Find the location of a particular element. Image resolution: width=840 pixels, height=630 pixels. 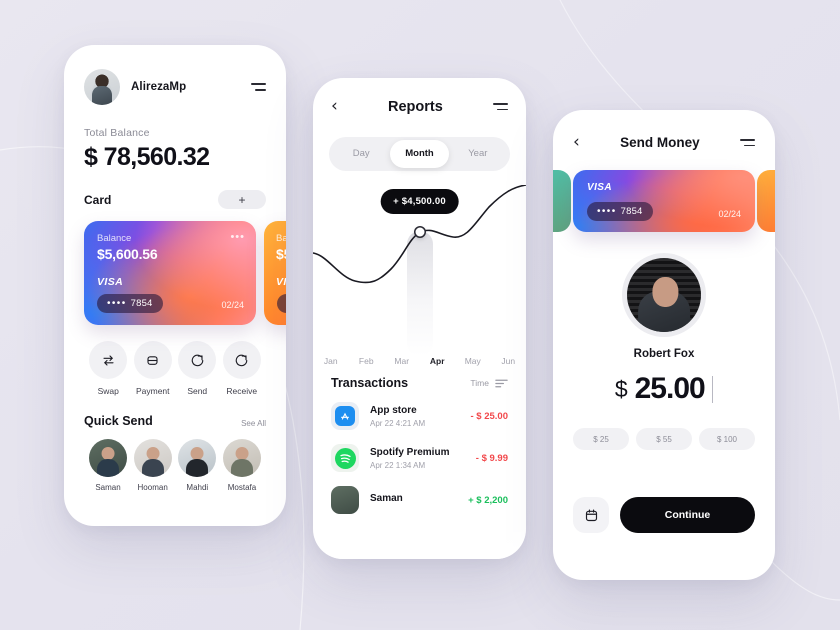

segment-day: Day is located at coordinates (361, 154).